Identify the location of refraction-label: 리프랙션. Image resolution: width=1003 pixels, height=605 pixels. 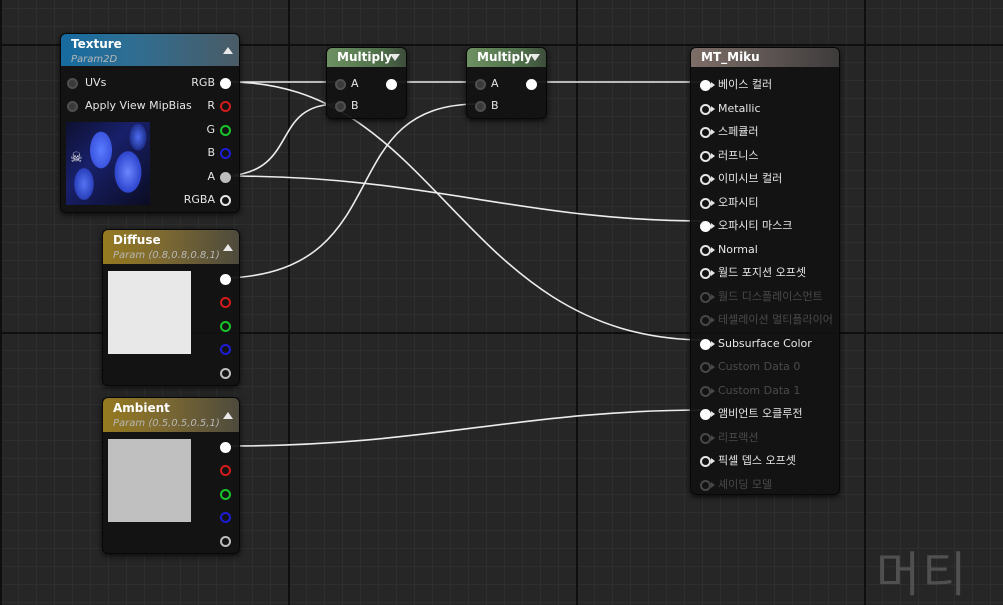
(738, 437).